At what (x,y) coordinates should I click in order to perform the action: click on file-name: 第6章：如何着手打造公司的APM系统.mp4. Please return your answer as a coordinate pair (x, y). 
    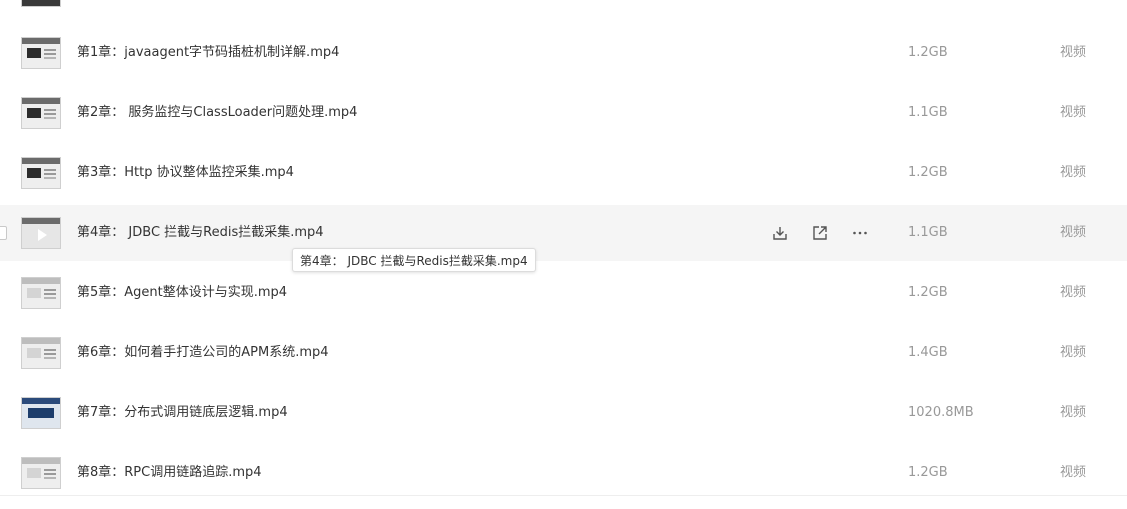
    Looking at the image, I should click on (203, 353).